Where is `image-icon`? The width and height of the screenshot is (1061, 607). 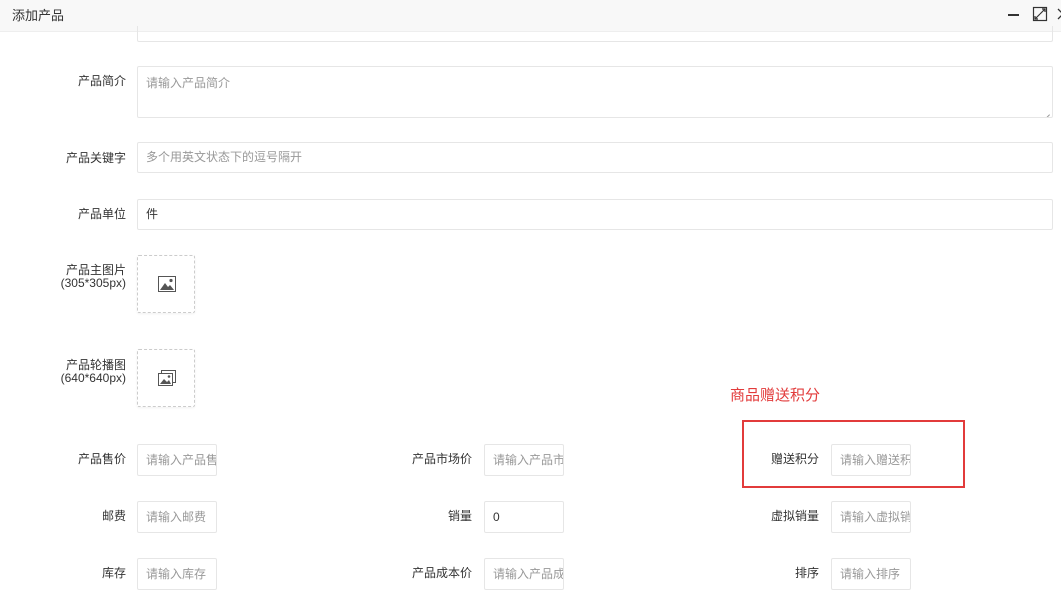
image-icon is located at coordinates (167, 284).